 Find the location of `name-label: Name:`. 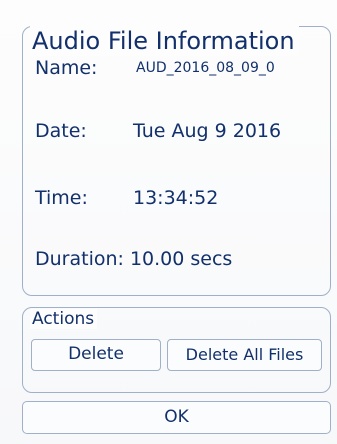

name-label: Name: is located at coordinates (66, 68).